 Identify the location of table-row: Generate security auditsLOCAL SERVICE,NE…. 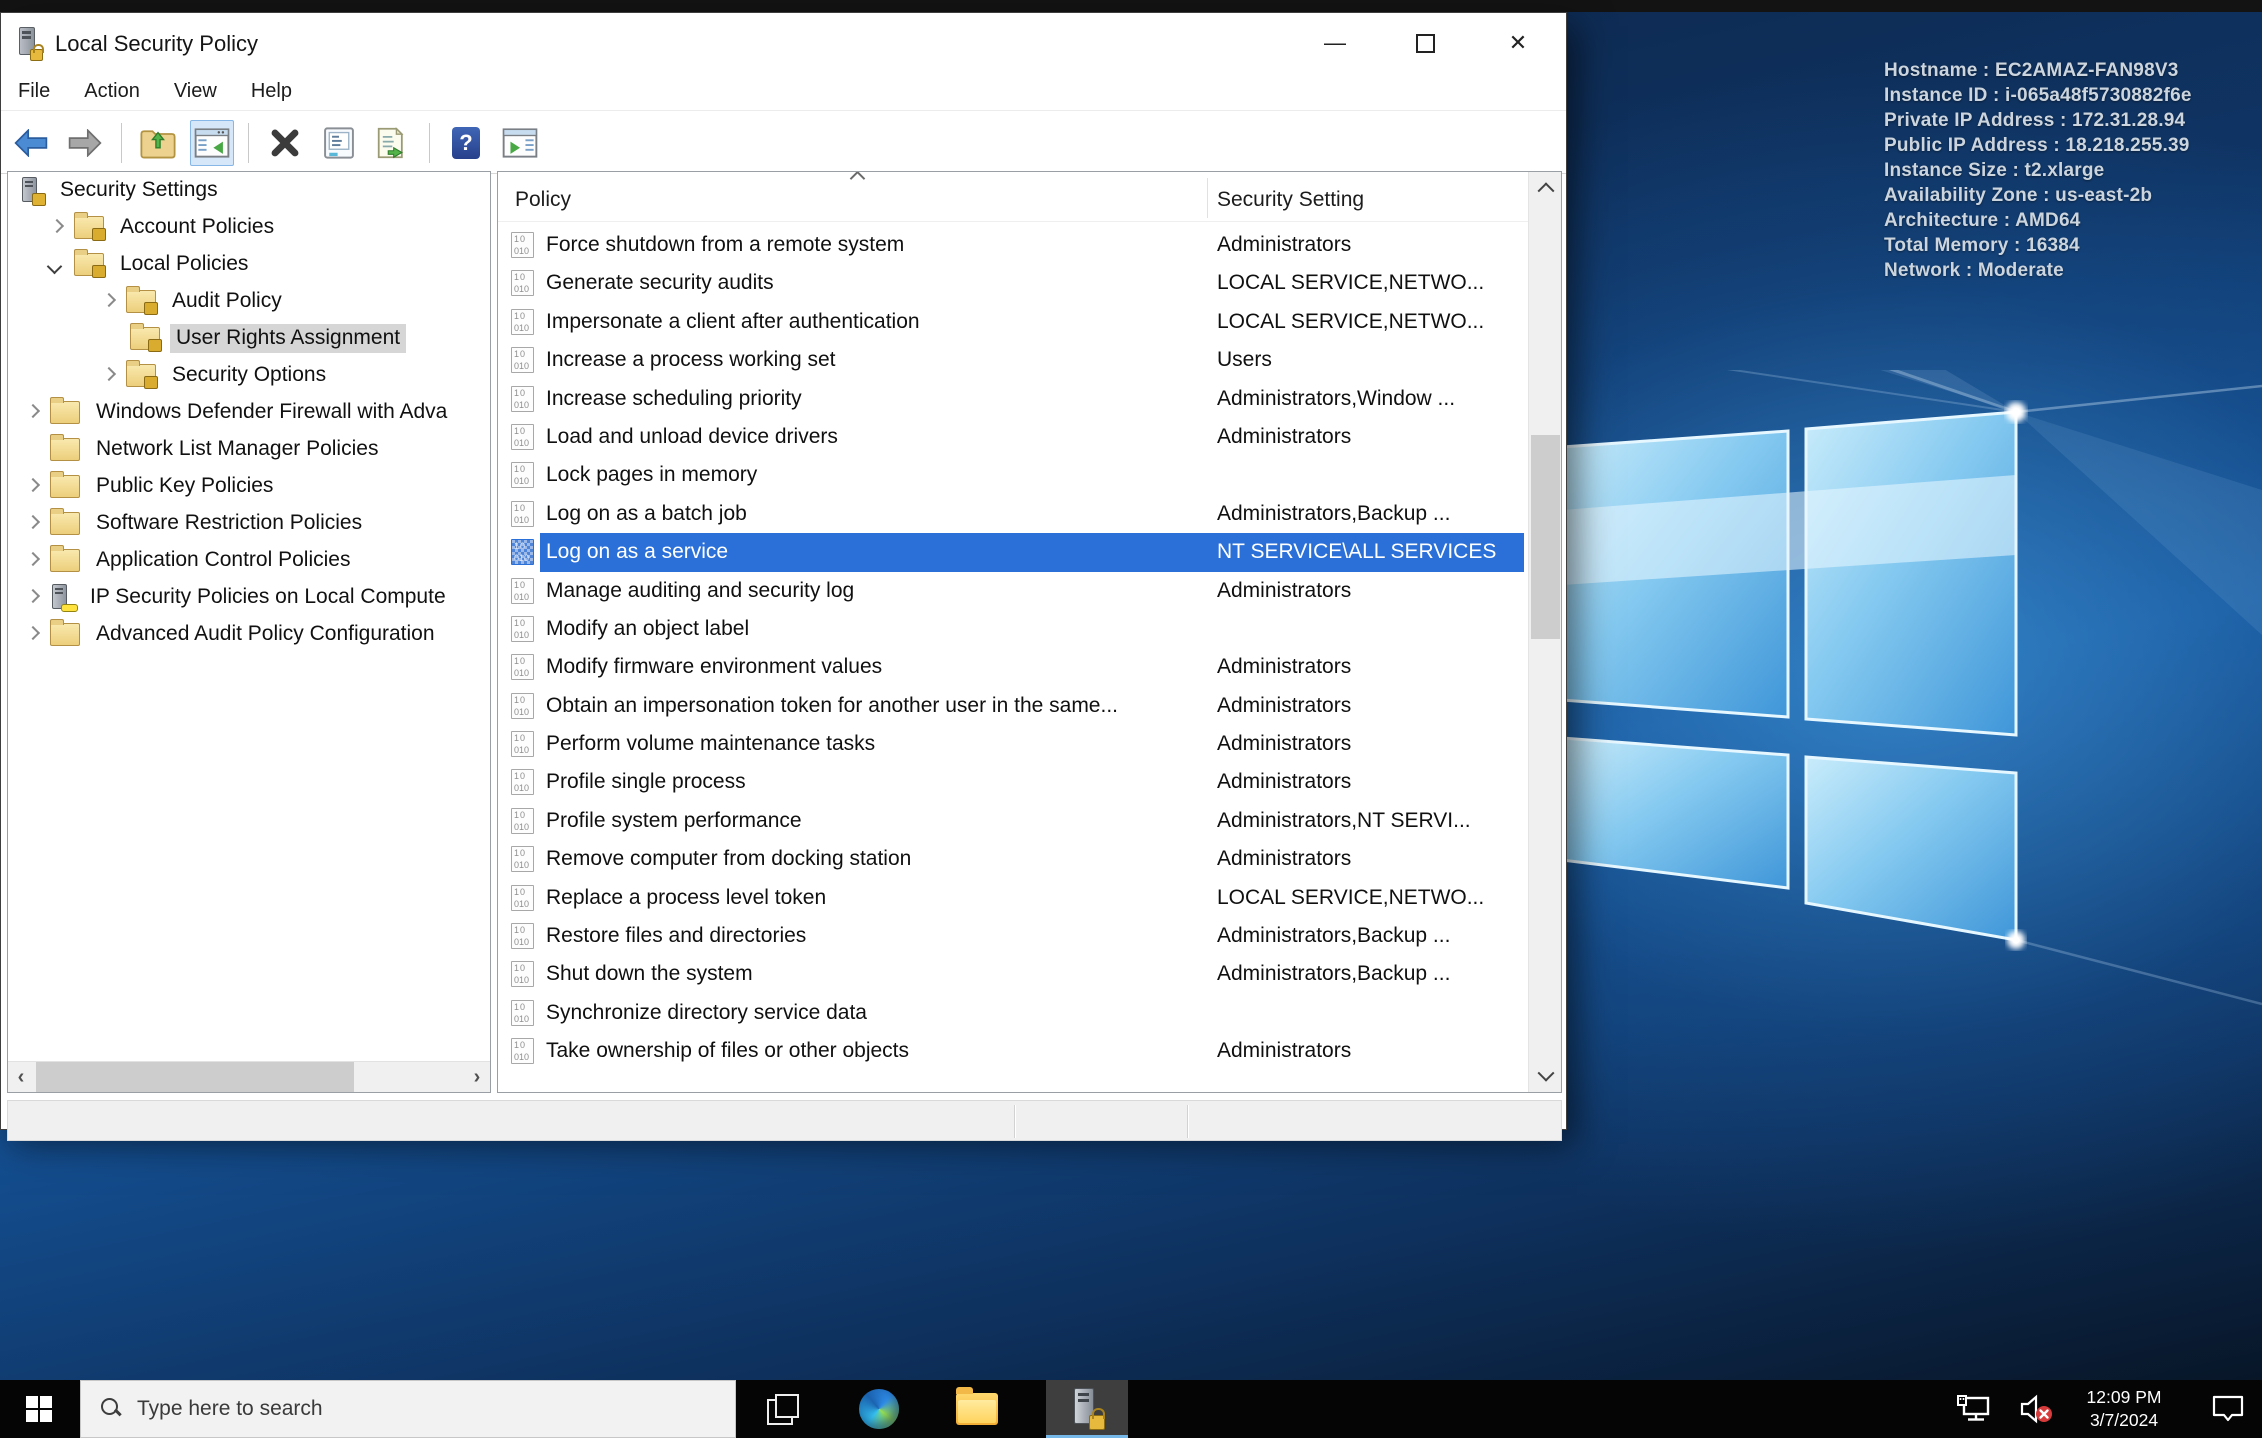
(1013, 283).